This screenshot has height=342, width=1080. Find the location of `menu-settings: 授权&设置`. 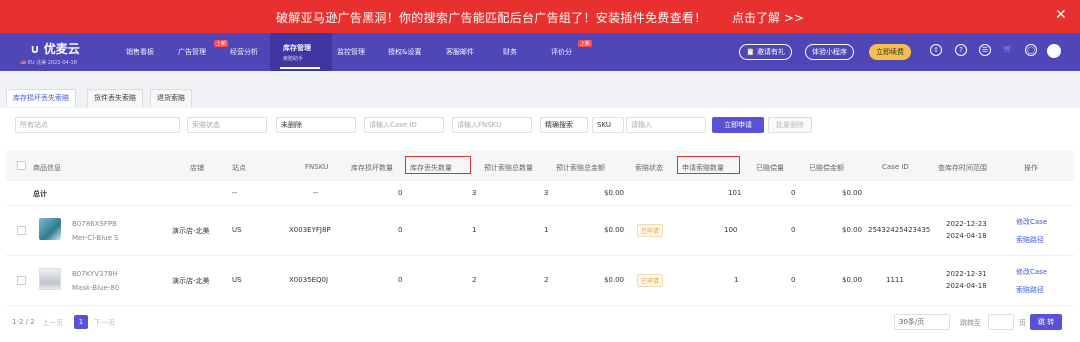

menu-settings: 授权&设置 is located at coordinates (404, 52).